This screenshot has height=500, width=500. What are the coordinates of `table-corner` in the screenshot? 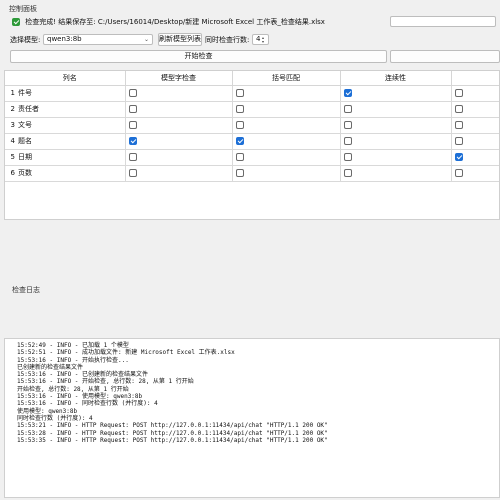 It's located at (10, 78).